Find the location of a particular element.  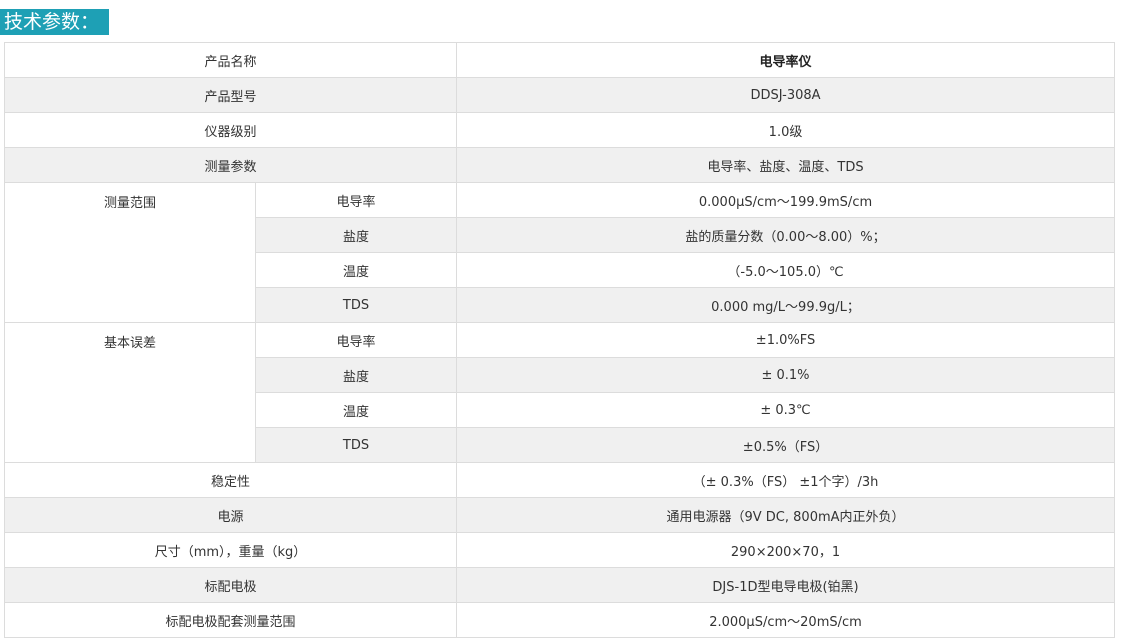

row-value: 0.000 mg/L～99.9g/L； is located at coordinates (786, 305).